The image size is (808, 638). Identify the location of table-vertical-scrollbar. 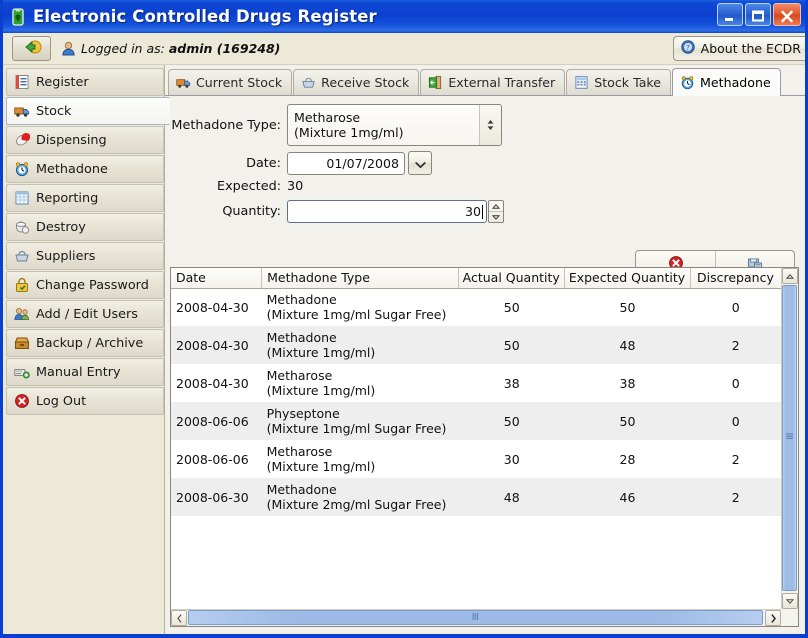
(789, 438).